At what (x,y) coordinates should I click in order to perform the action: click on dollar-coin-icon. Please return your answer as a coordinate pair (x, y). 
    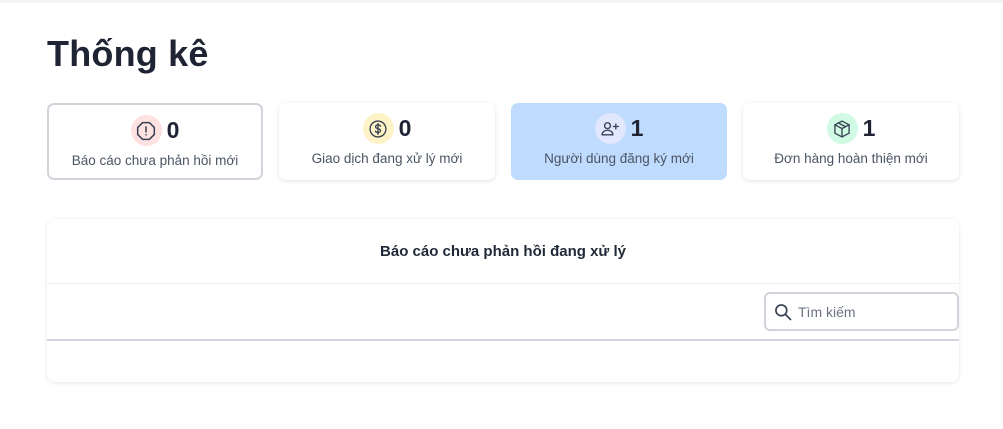
    Looking at the image, I should click on (378, 128).